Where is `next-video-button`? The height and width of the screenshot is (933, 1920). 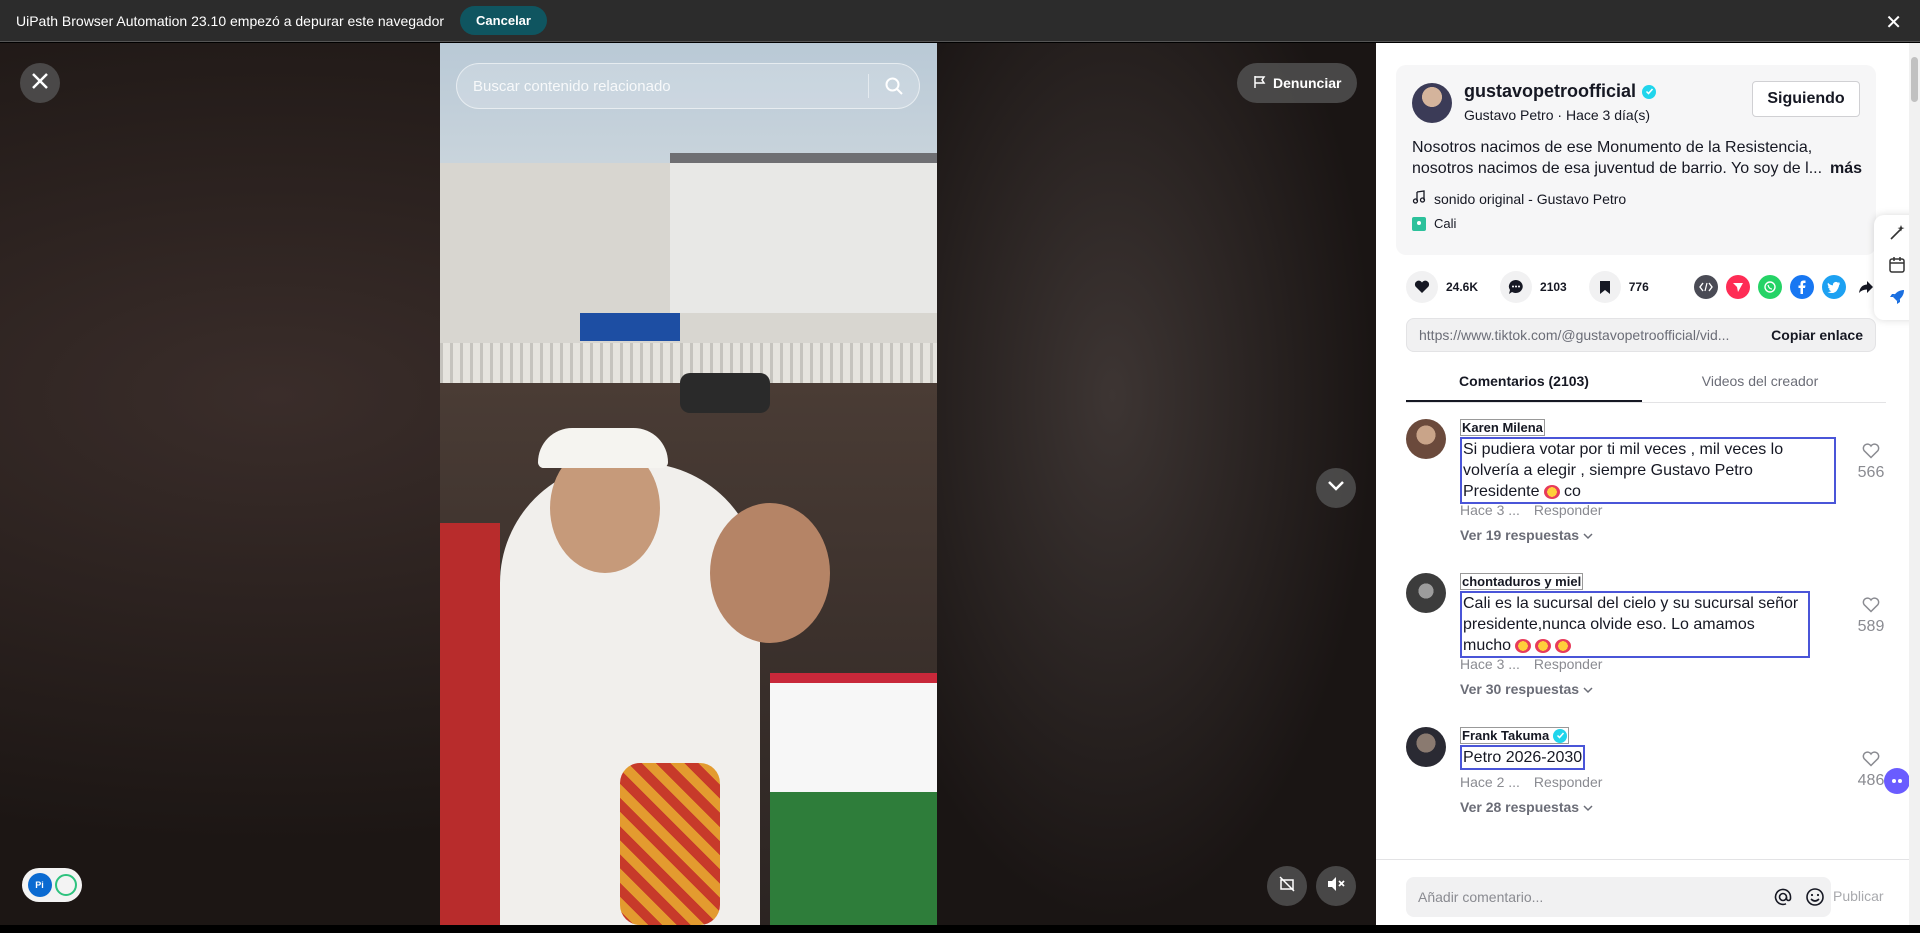 next-video-button is located at coordinates (1336, 488).